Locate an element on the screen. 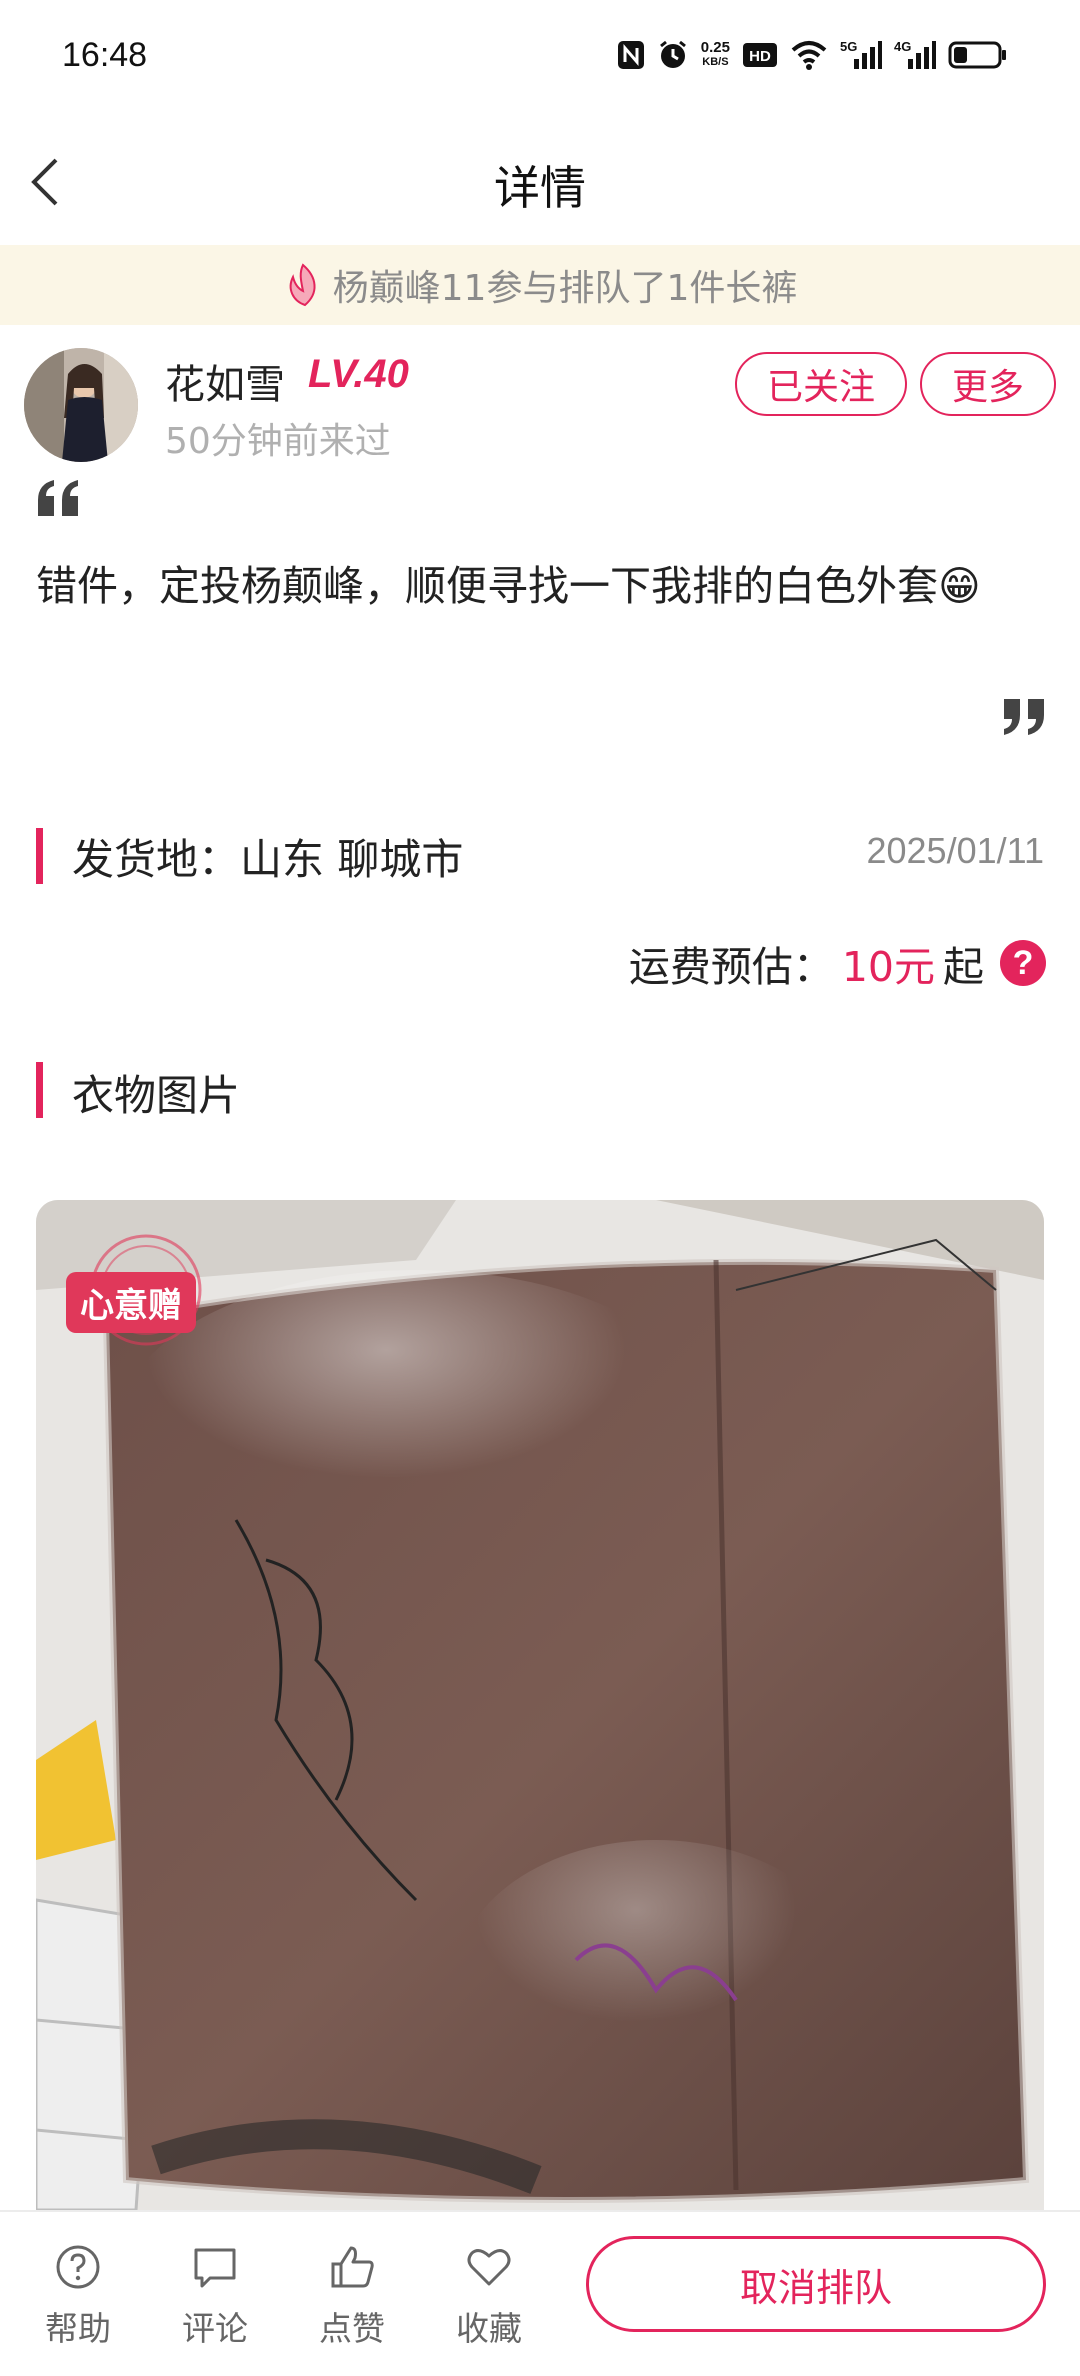 The image size is (1080, 2376). bottom-action-bar: 帮助 评论 点赞 收藏 取消排队 is located at coordinates (540, 2293).